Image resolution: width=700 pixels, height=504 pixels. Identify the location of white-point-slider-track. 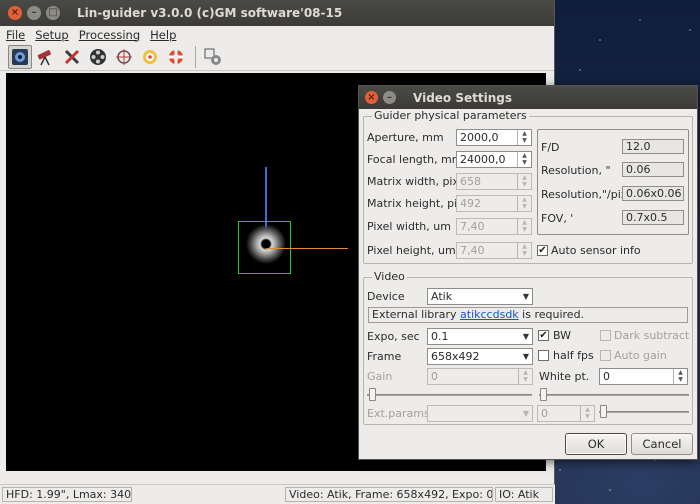
(614, 395).